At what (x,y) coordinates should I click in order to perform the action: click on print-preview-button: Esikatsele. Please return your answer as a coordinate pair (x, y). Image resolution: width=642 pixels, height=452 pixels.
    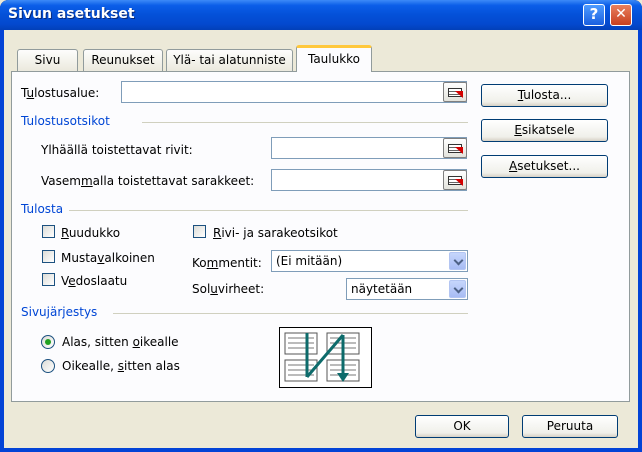
    Looking at the image, I should click on (544, 130).